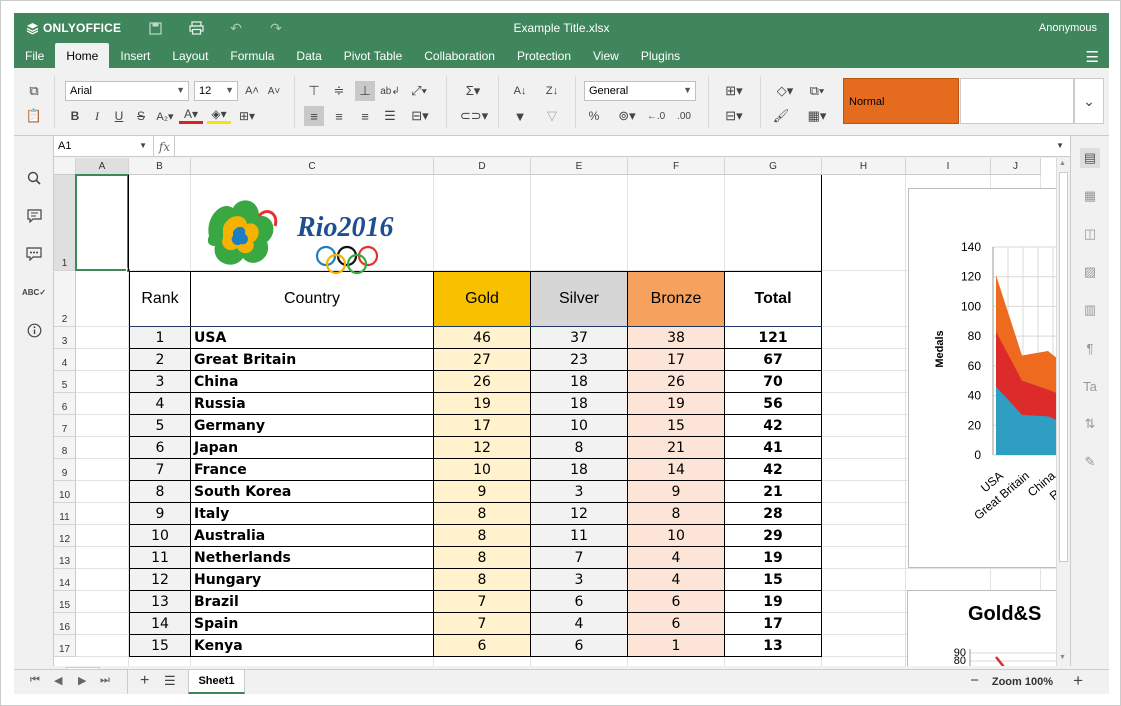 The image size is (1121, 706). What do you see at coordinates (482, 624) in the screenshot?
I see `table-cell: 7` at bounding box center [482, 624].